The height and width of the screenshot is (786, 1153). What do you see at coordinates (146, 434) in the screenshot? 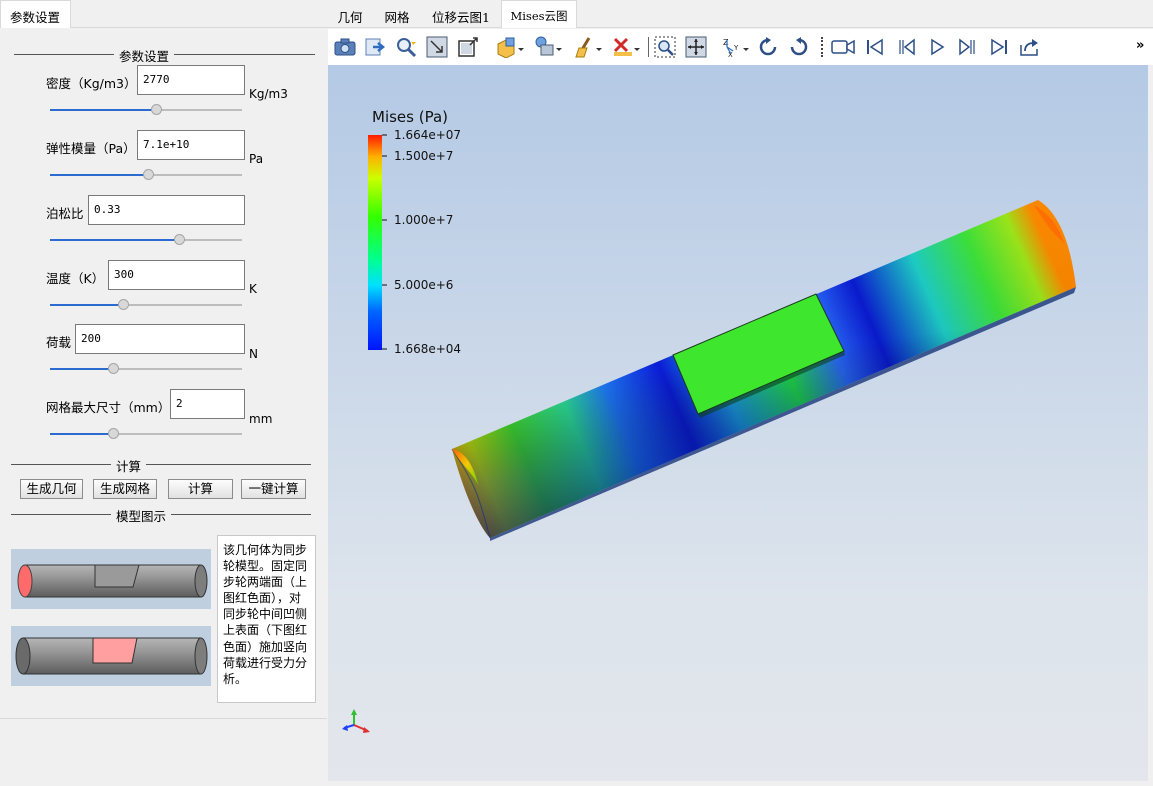
I see `mesh-size-slider` at bounding box center [146, 434].